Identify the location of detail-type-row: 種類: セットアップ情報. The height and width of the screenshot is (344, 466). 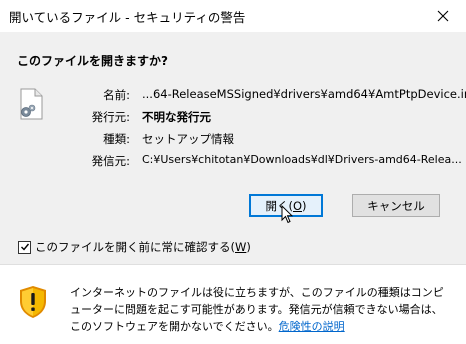
(147, 140).